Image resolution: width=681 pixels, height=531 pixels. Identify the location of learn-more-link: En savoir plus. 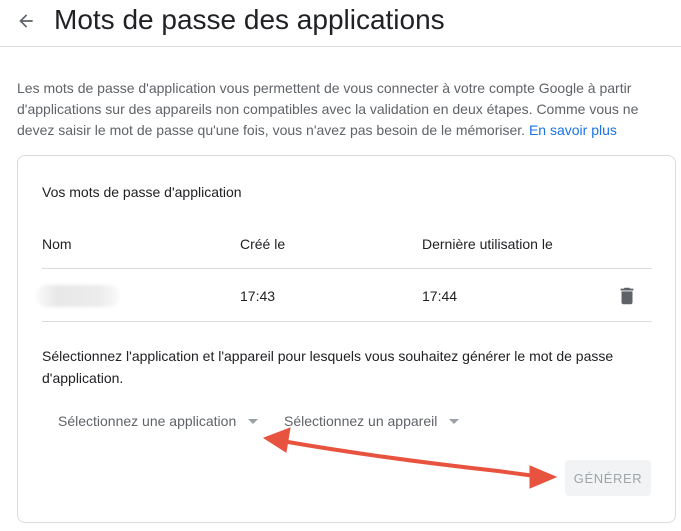
(573, 130).